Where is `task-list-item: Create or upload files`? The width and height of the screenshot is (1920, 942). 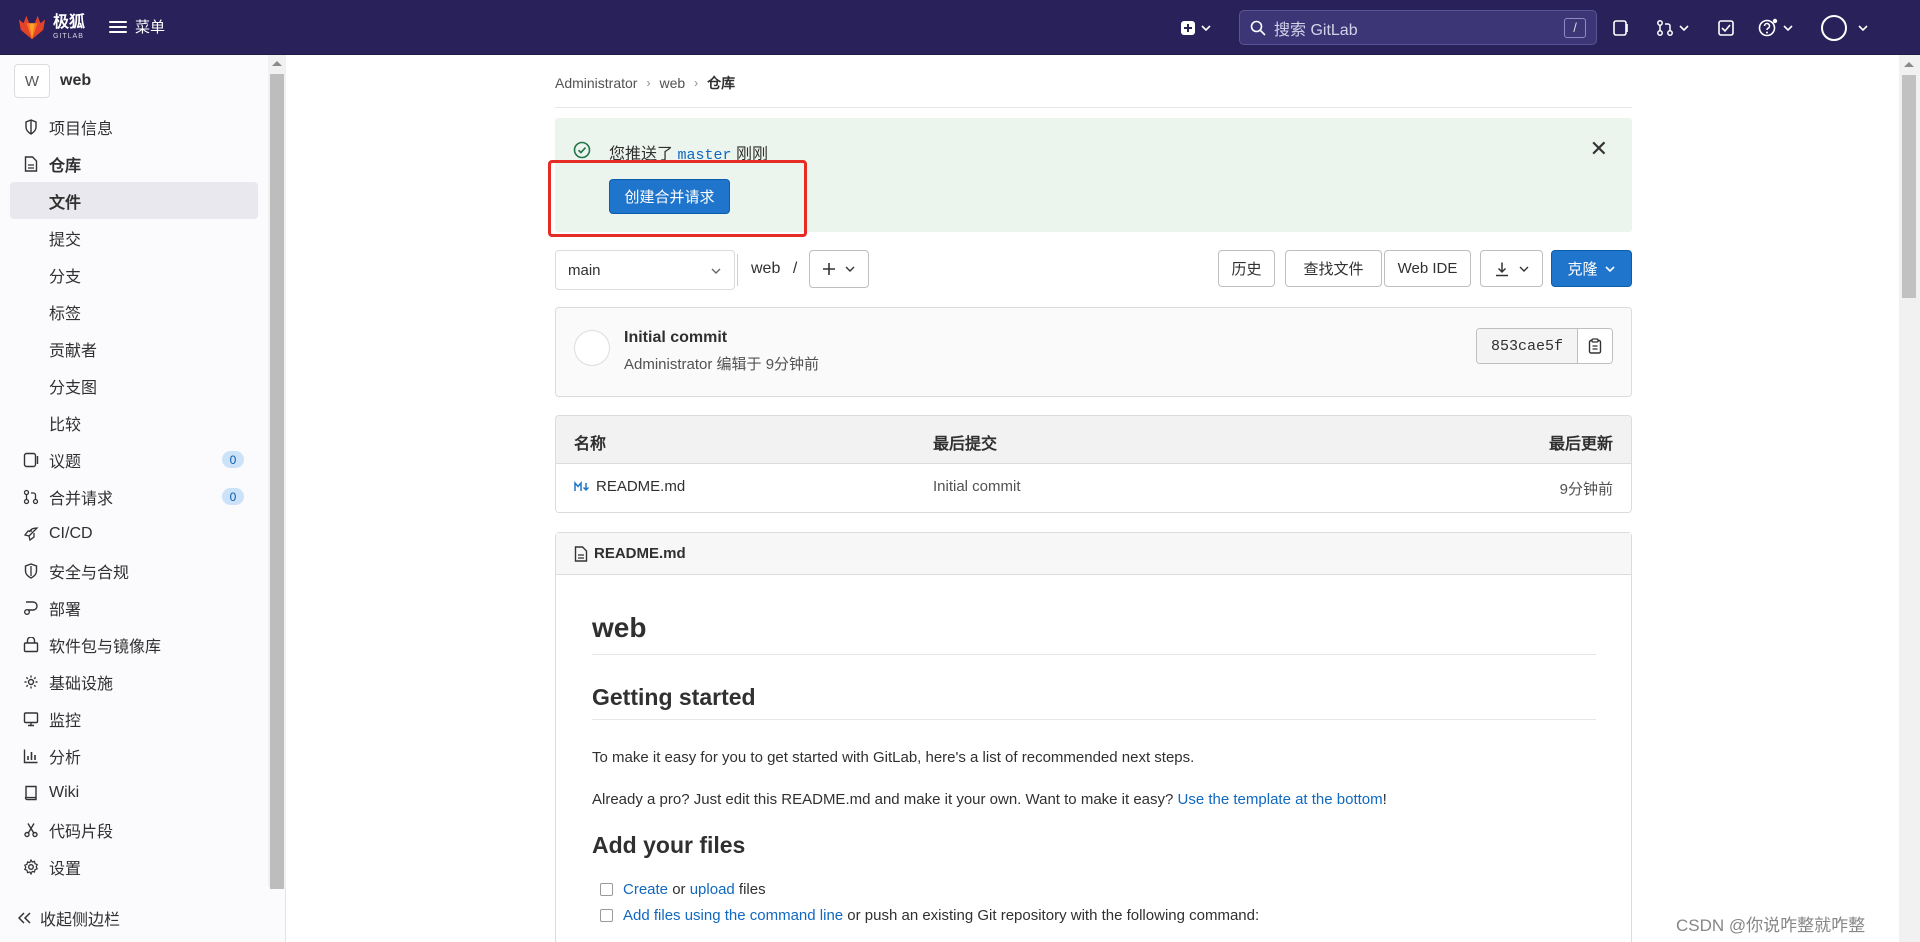
task-list-item: Create or upload files is located at coordinates (683, 889).